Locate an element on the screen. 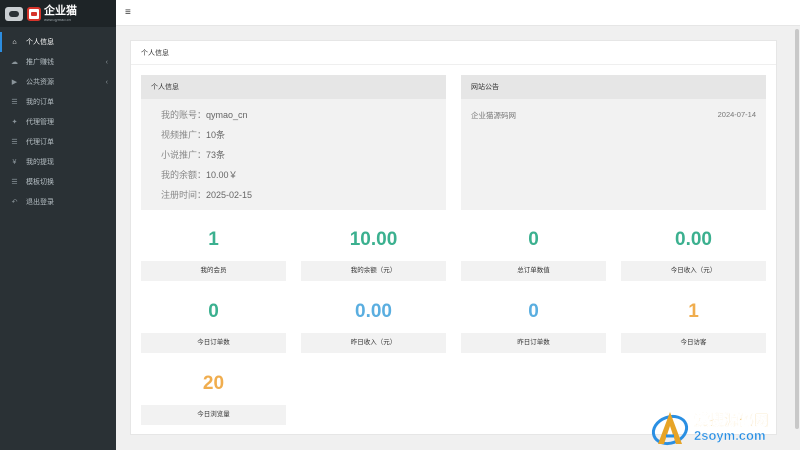  stat-card: 0 今日订单数 is located at coordinates (213, 323).